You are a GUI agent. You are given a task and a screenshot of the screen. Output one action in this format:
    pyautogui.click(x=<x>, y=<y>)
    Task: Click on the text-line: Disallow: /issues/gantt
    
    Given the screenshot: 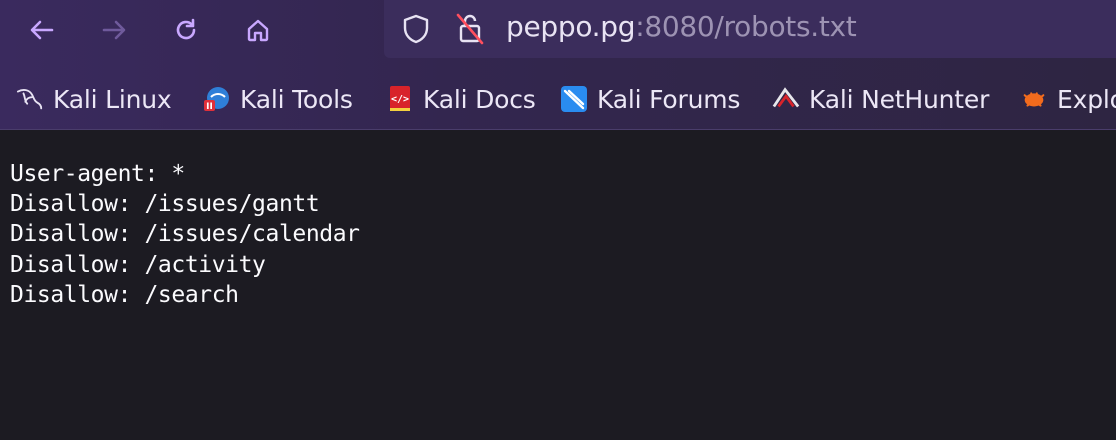 What is the action you would take?
    pyautogui.click(x=165, y=204)
    